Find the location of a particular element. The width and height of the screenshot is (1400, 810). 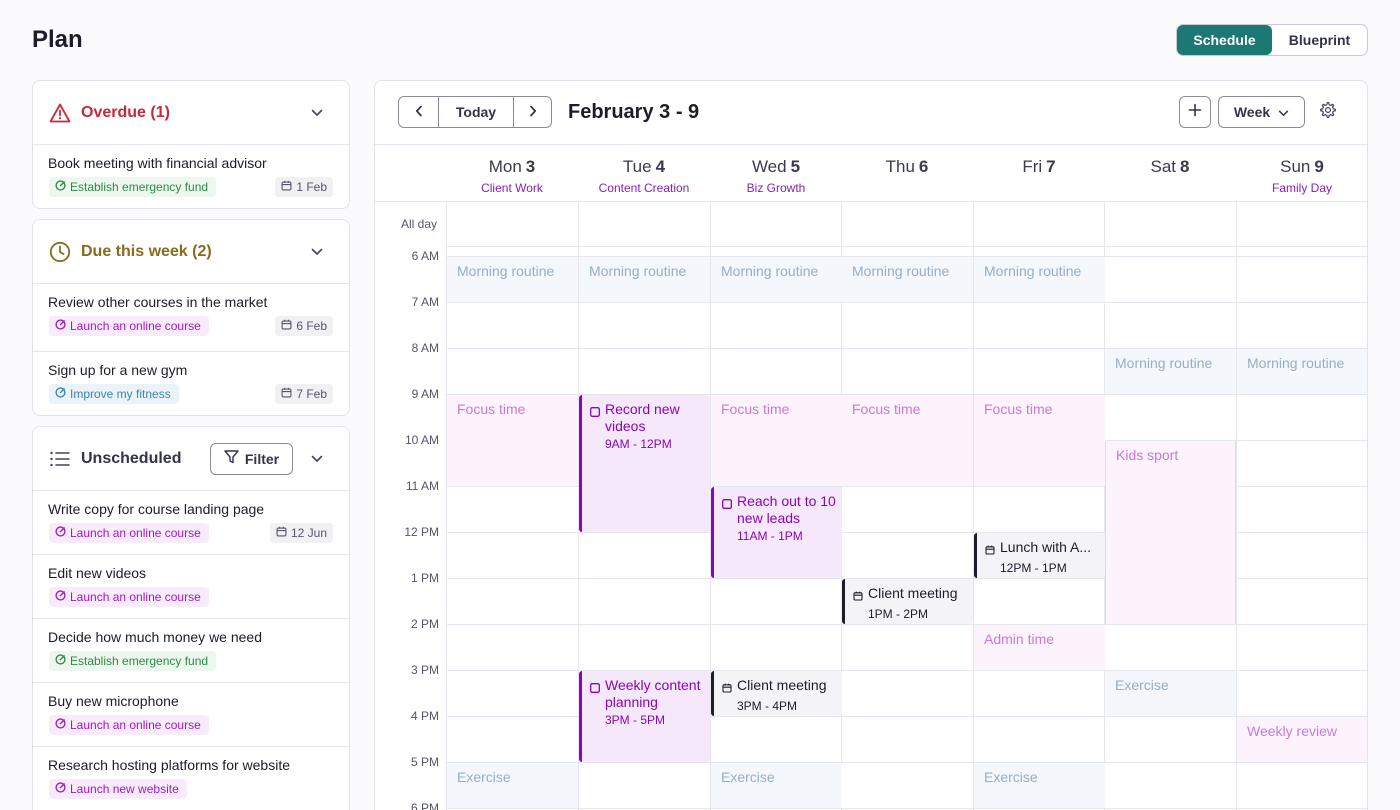

event-title: Weekly content planning is located at coordinates (653, 693).